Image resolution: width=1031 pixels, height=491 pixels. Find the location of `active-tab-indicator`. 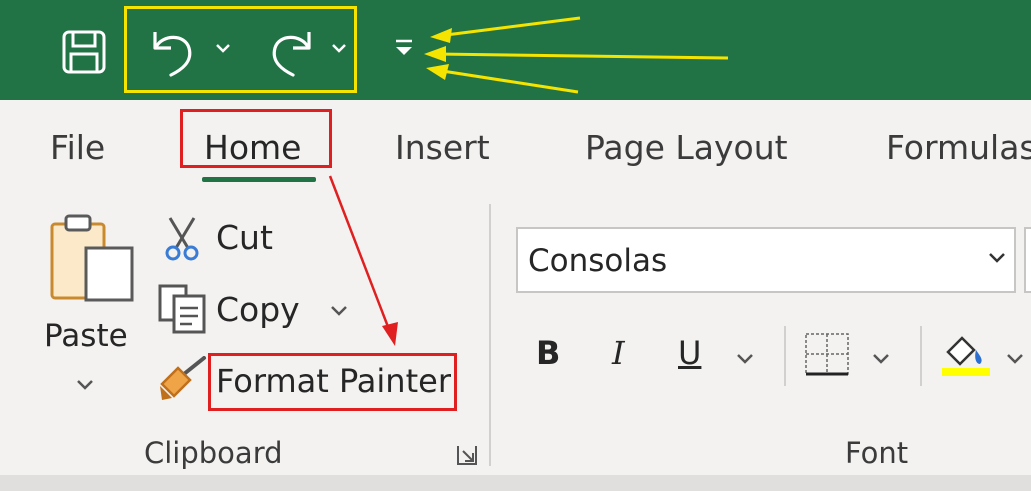

active-tab-indicator is located at coordinates (259, 179).